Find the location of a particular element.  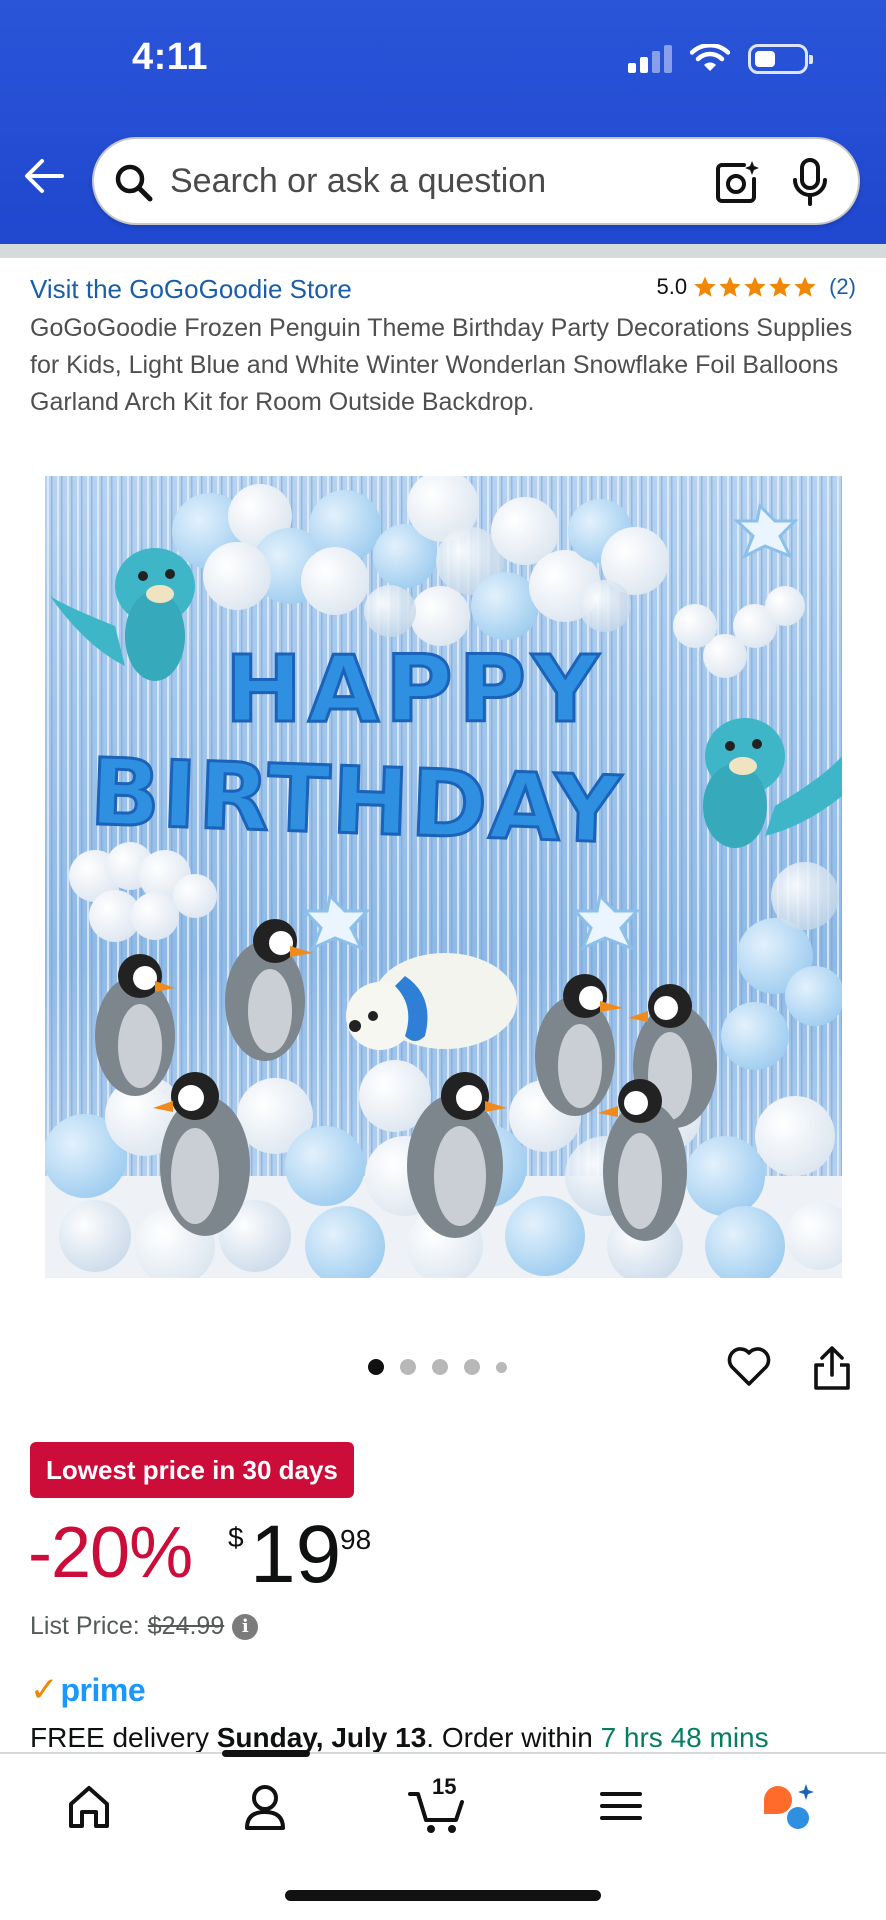

prime-check-icon: ✓ is located at coordinates (44, 1690).